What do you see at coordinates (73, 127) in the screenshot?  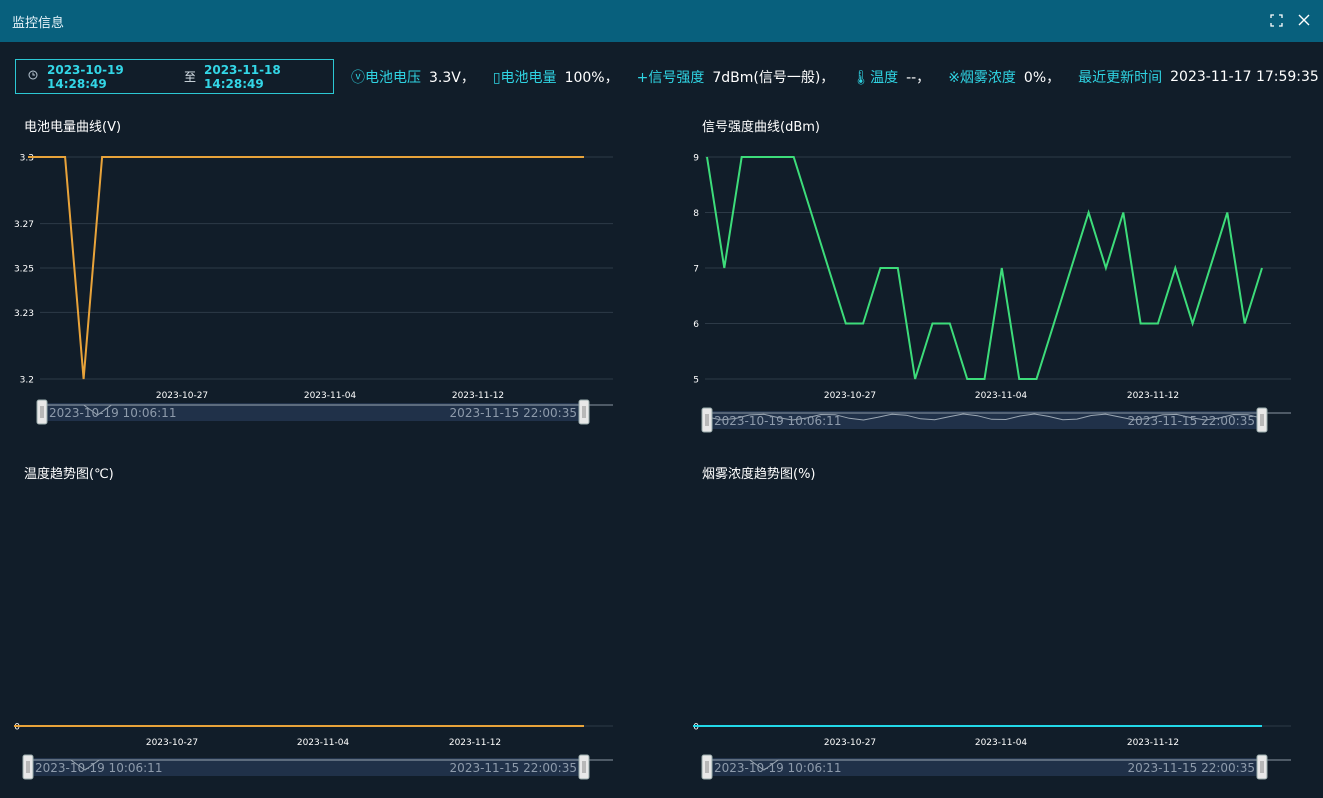 I see `voltage-chart-title: 电池电量曲线(V)` at bounding box center [73, 127].